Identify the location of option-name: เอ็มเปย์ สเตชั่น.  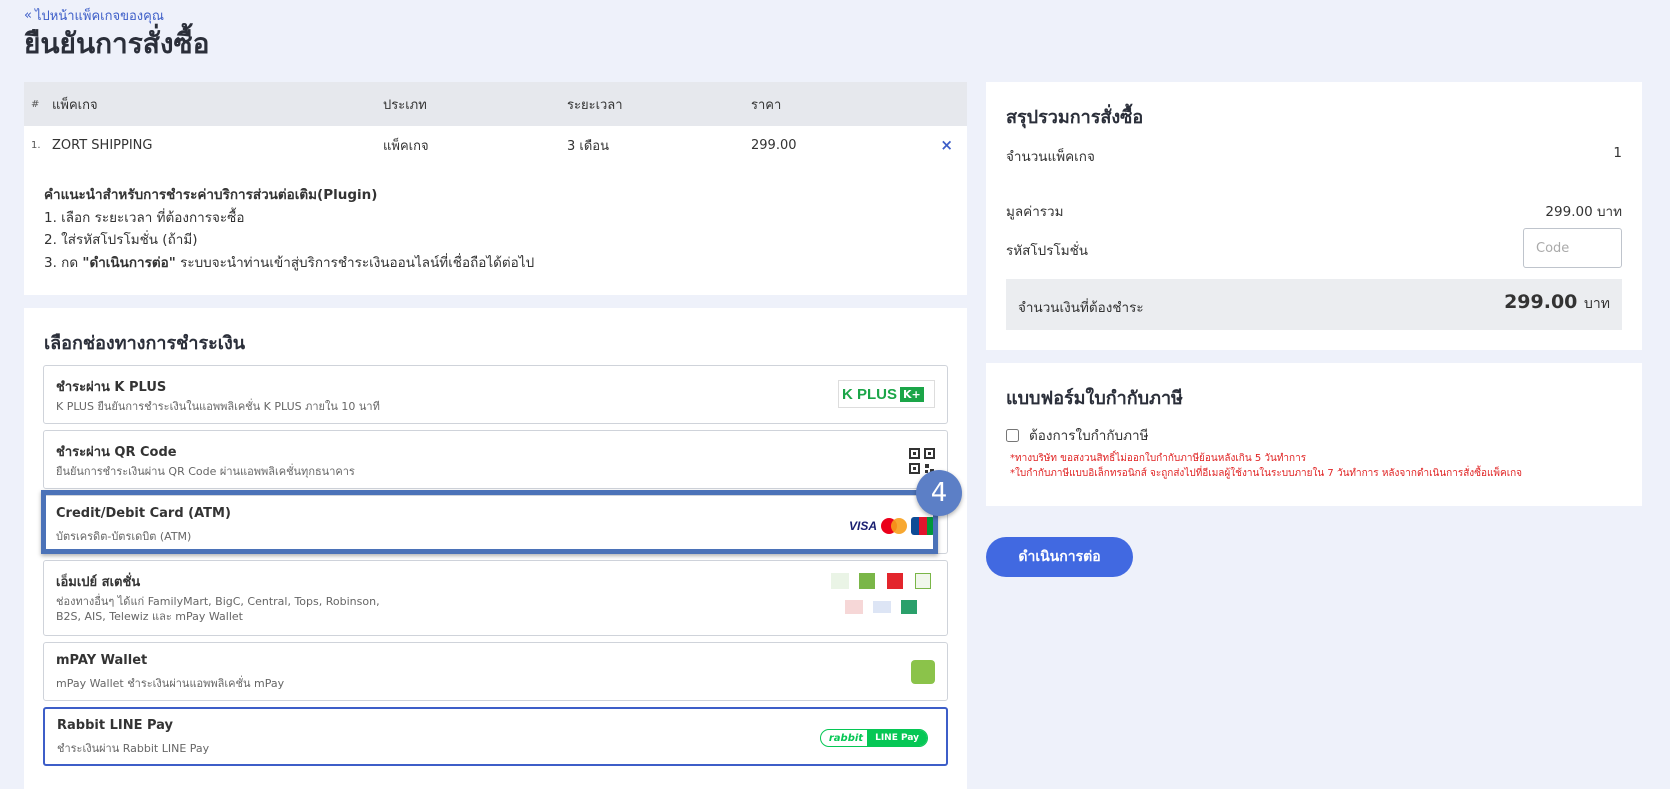
(98, 582).